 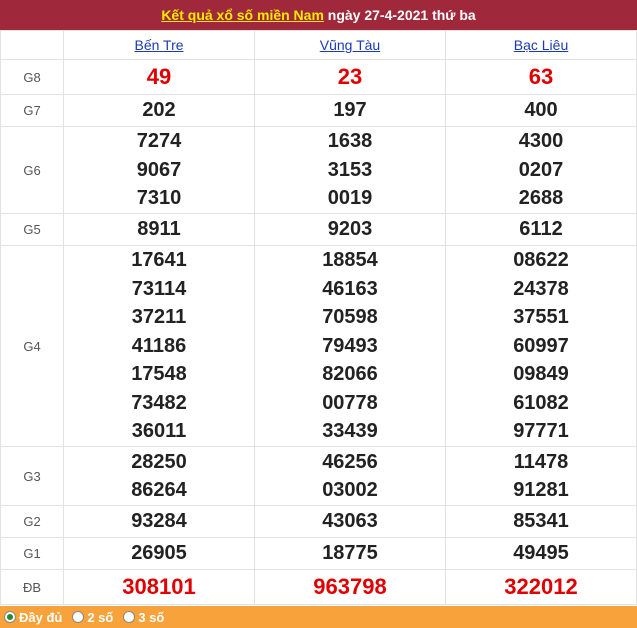 I want to click on prize-label: G6, so click(x=32, y=170).